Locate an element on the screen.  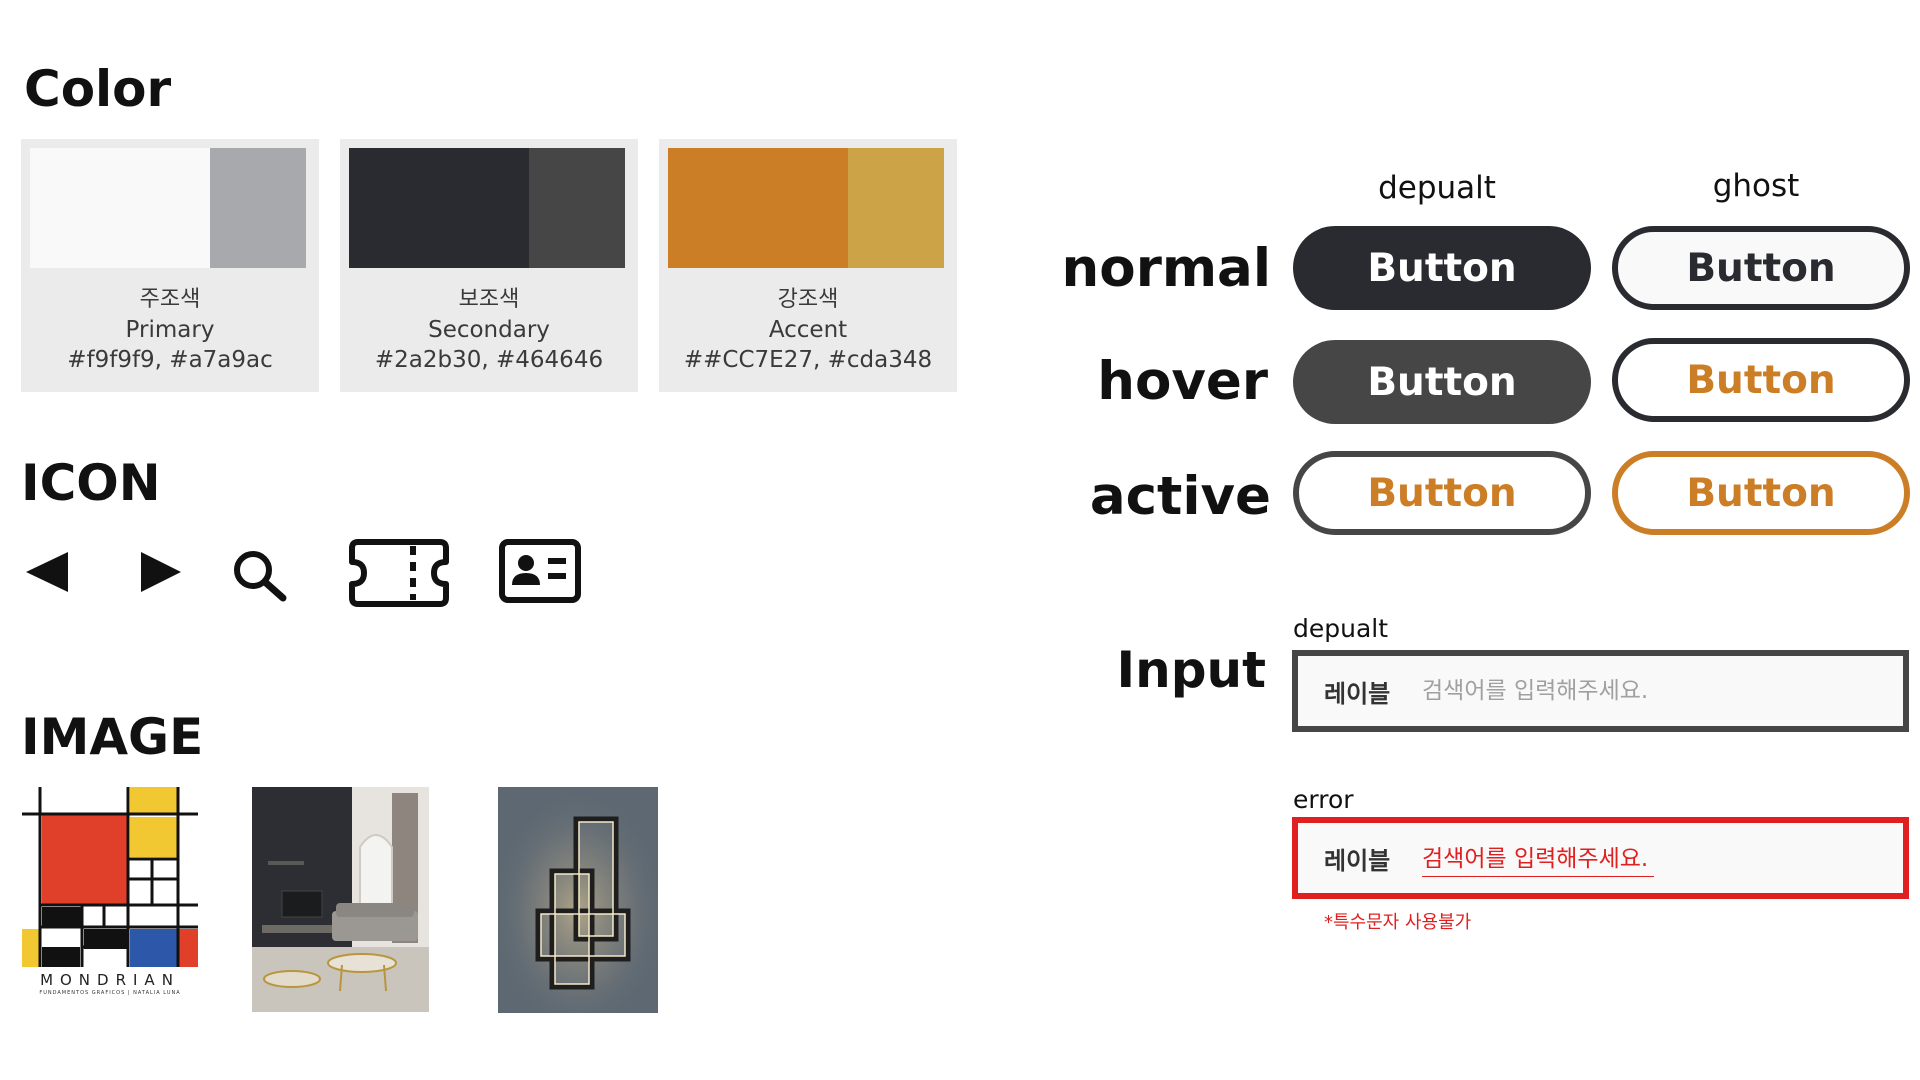
color-card-secondary: 보조색 Secondary #2a2b30, #464646 is located at coordinates (489, 265).